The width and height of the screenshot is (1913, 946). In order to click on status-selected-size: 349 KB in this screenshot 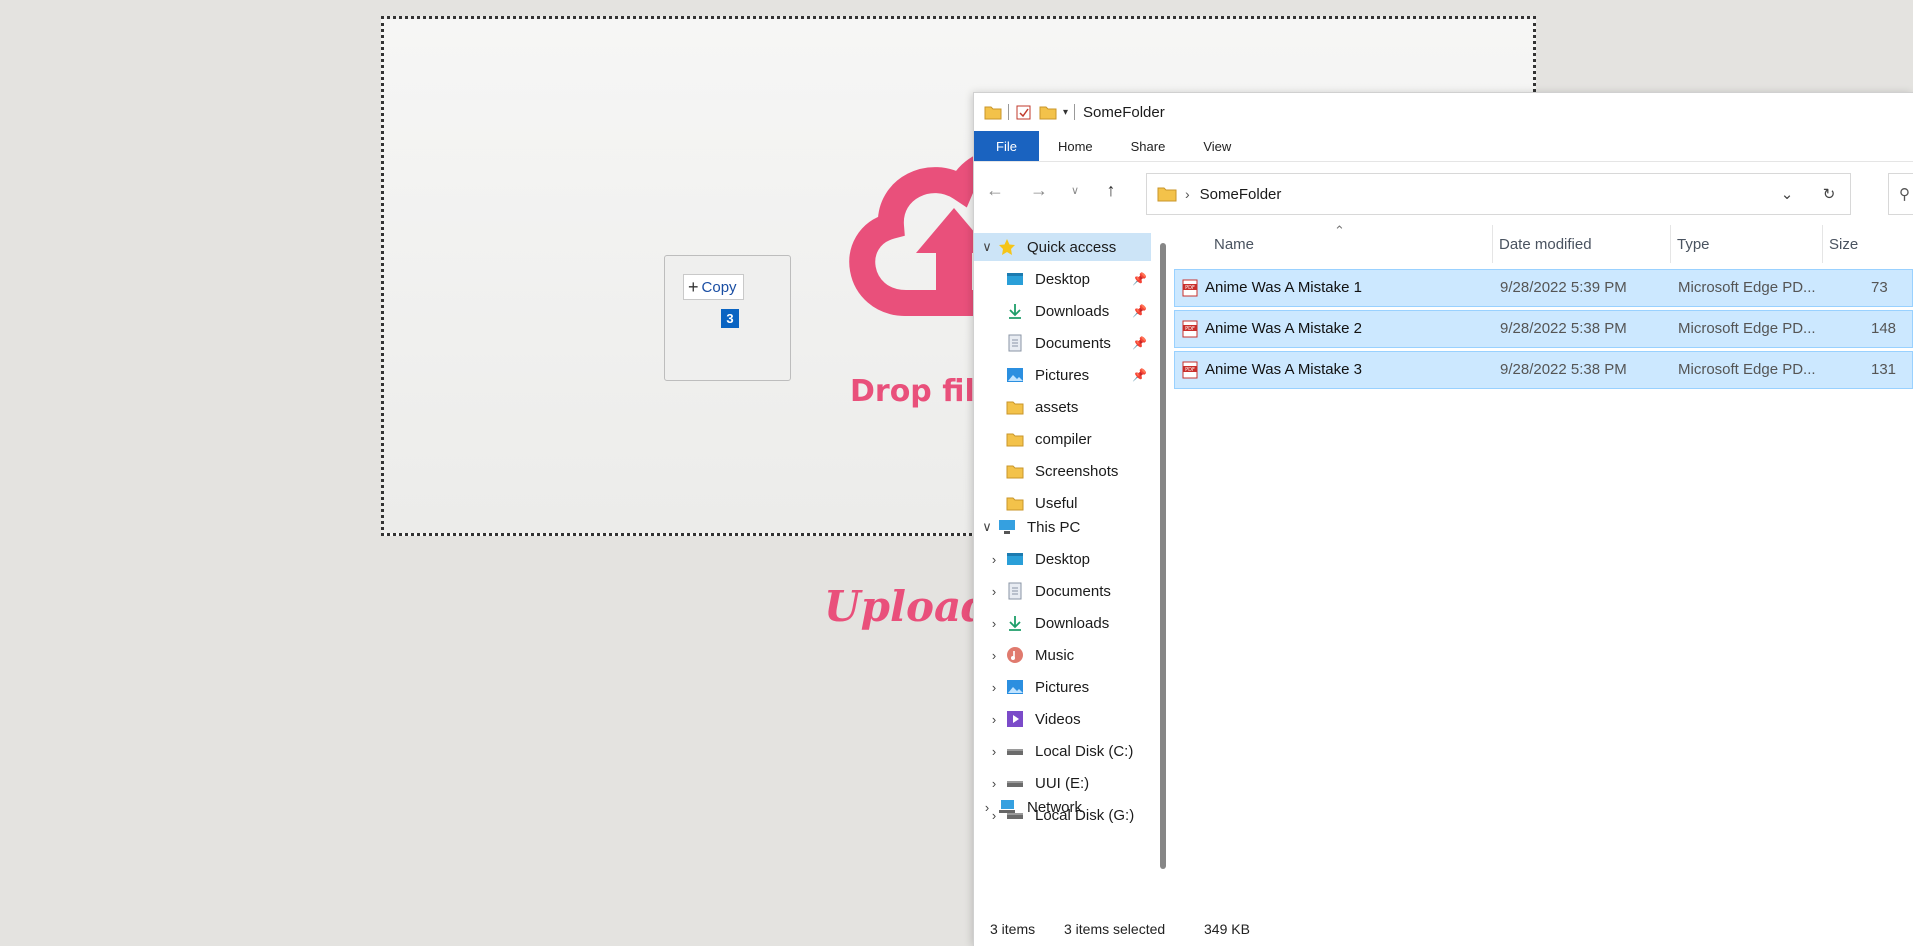, I will do `click(1227, 928)`.